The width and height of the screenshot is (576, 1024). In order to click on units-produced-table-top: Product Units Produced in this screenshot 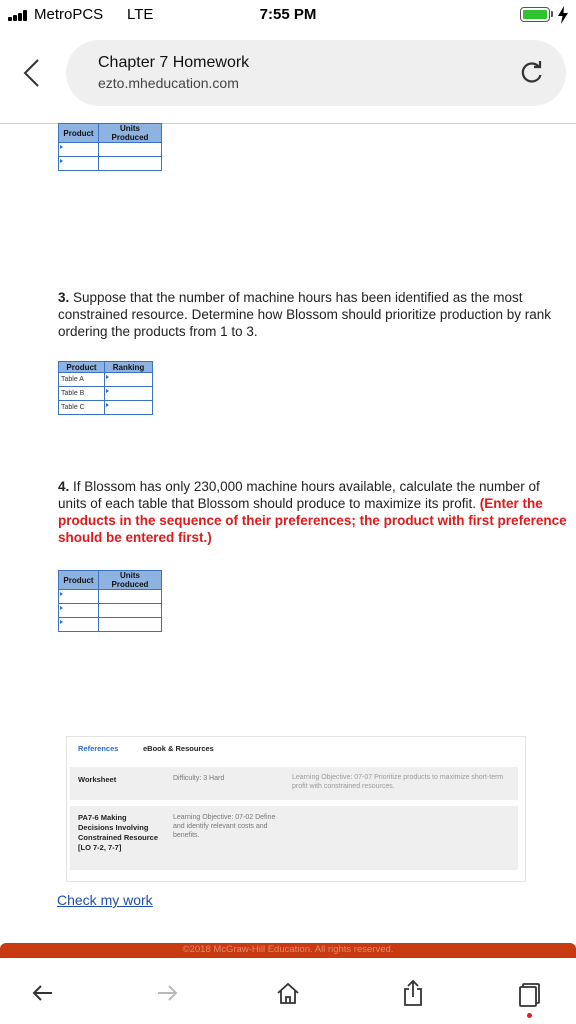, I will do `click(110, 147)`.